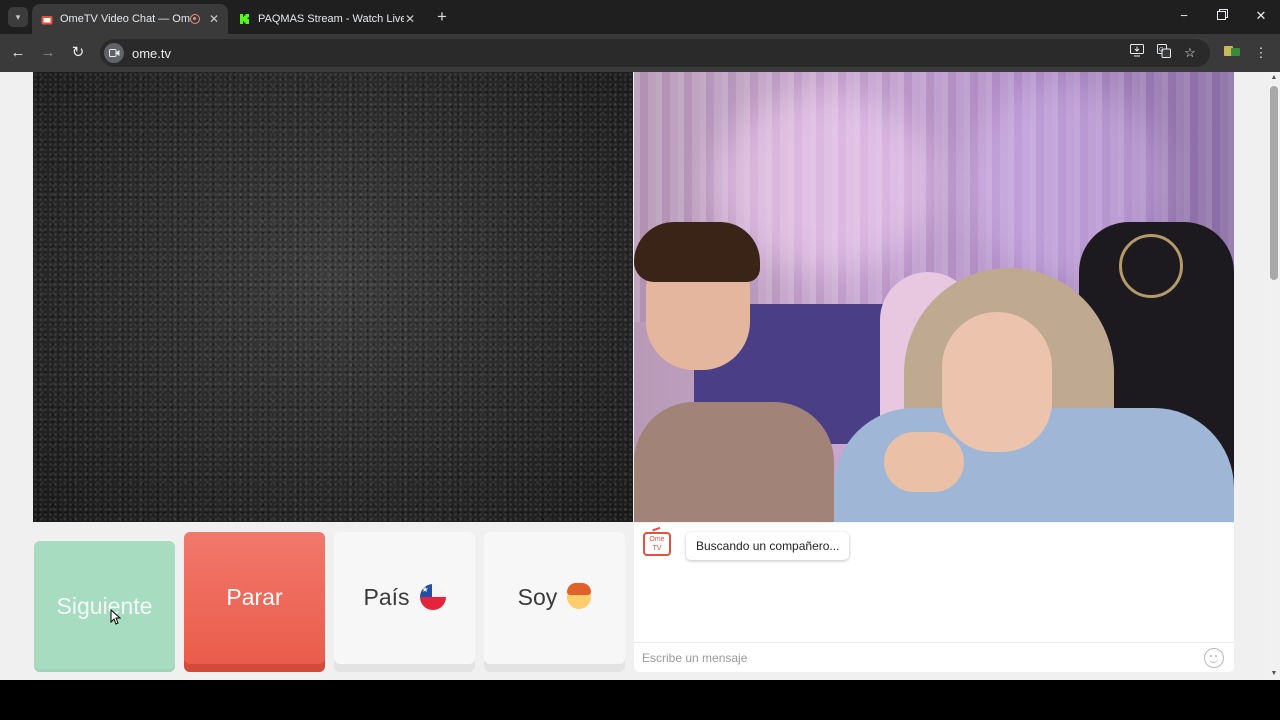 The width and height of the screenshot is (1280, 720). What do you see at coordinates (1274, 376) in the screenshot?
I see `page-scrollbar: ▲ ▼` at bounding box center [1274, 376].